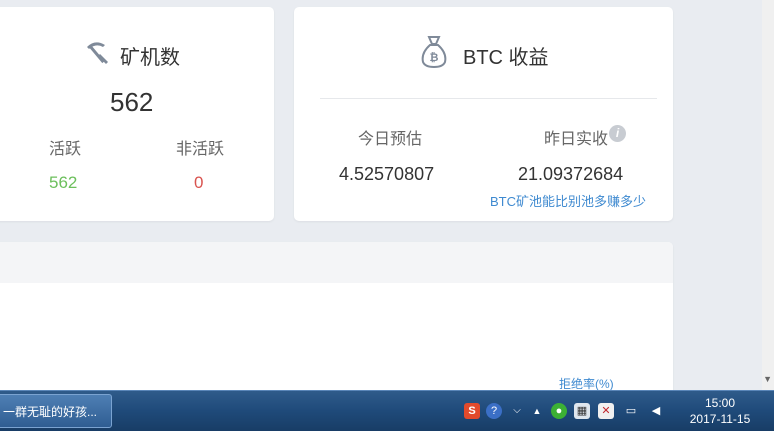  Describe the element at coordinates (200, 149) in the screenshot. I see `inactive-label: 非活跃` at that location.